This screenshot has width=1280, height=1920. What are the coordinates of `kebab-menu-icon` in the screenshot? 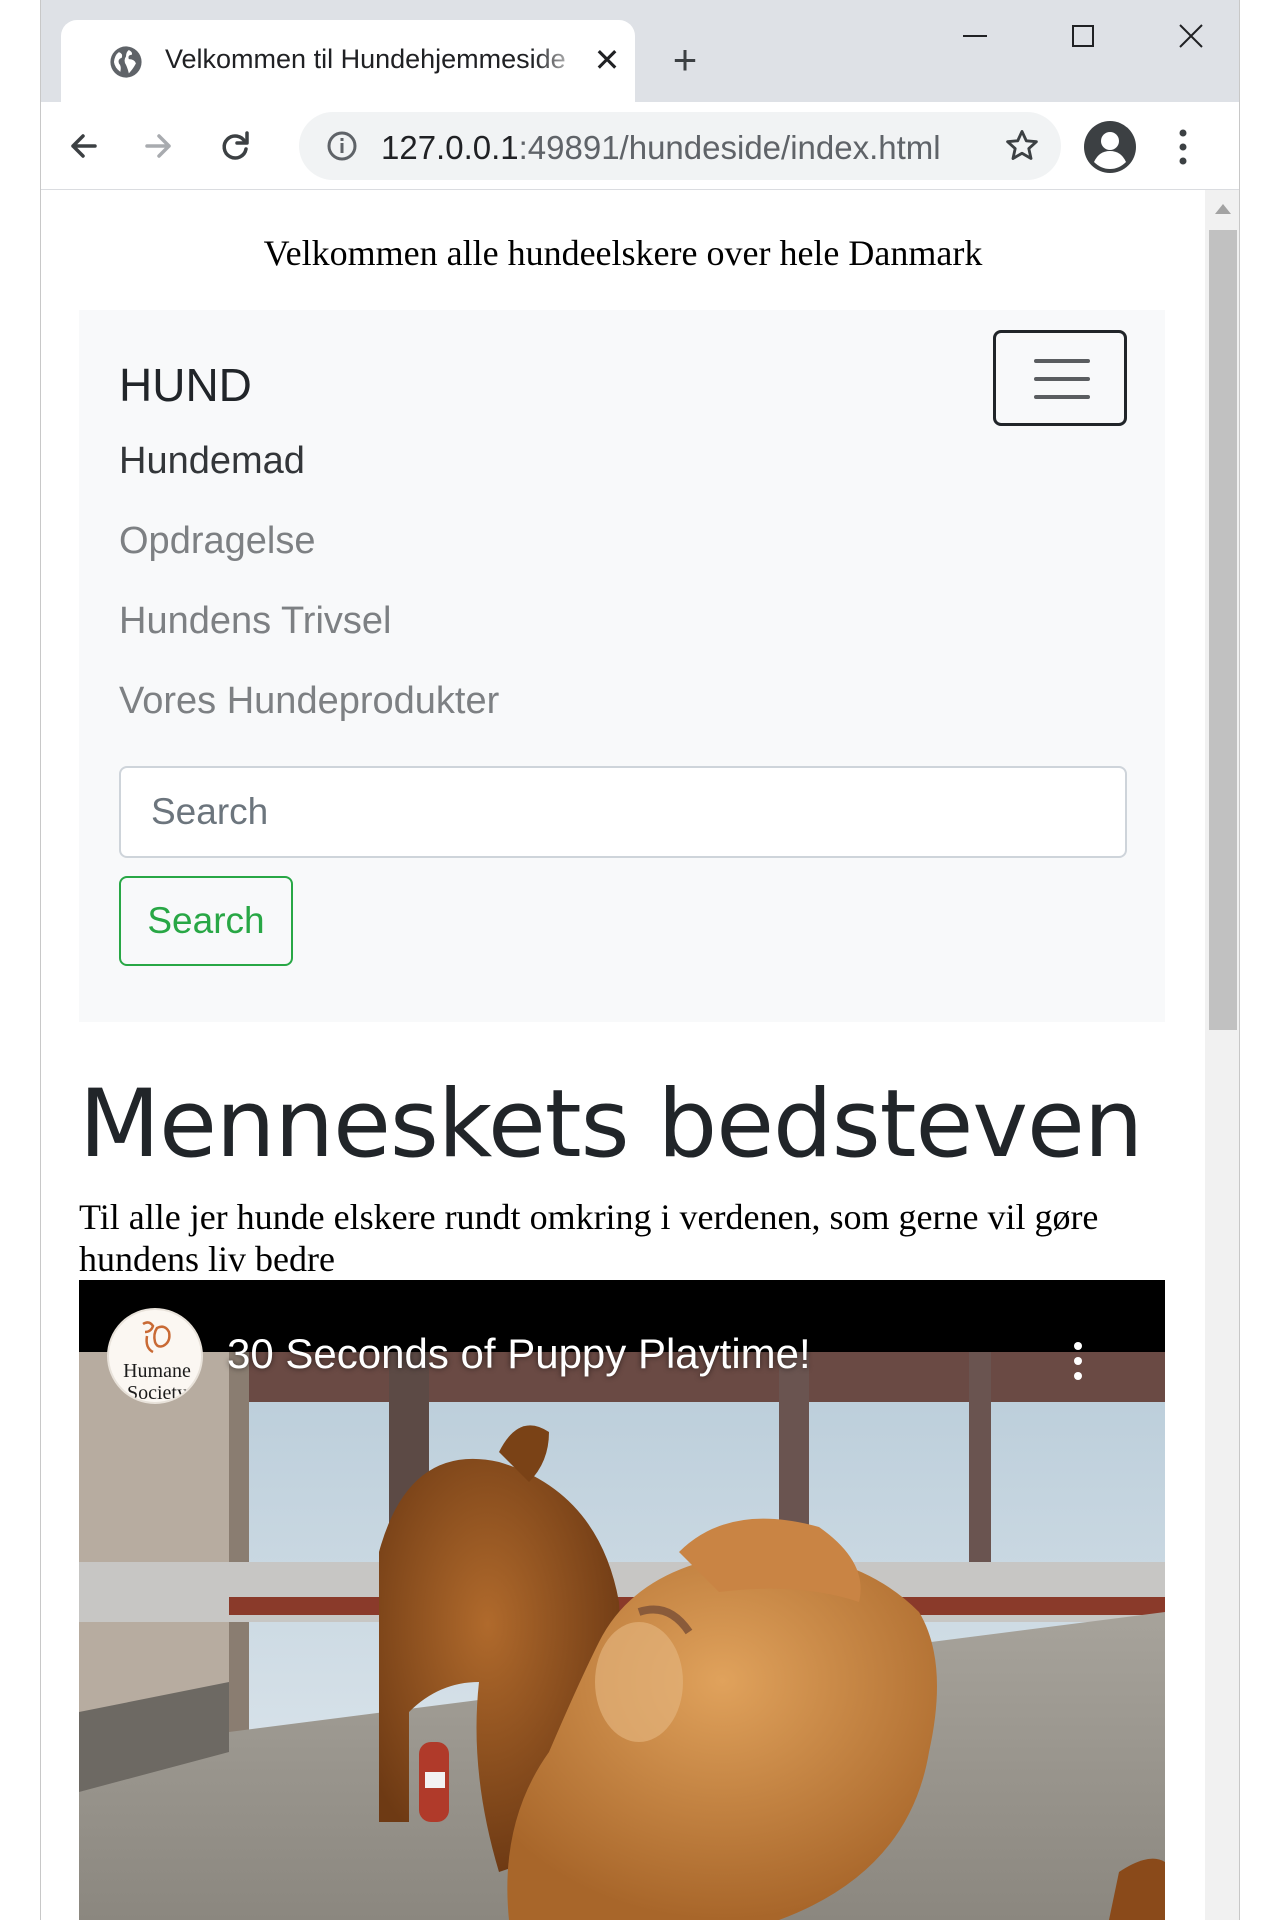 It's located at (1183, 147).